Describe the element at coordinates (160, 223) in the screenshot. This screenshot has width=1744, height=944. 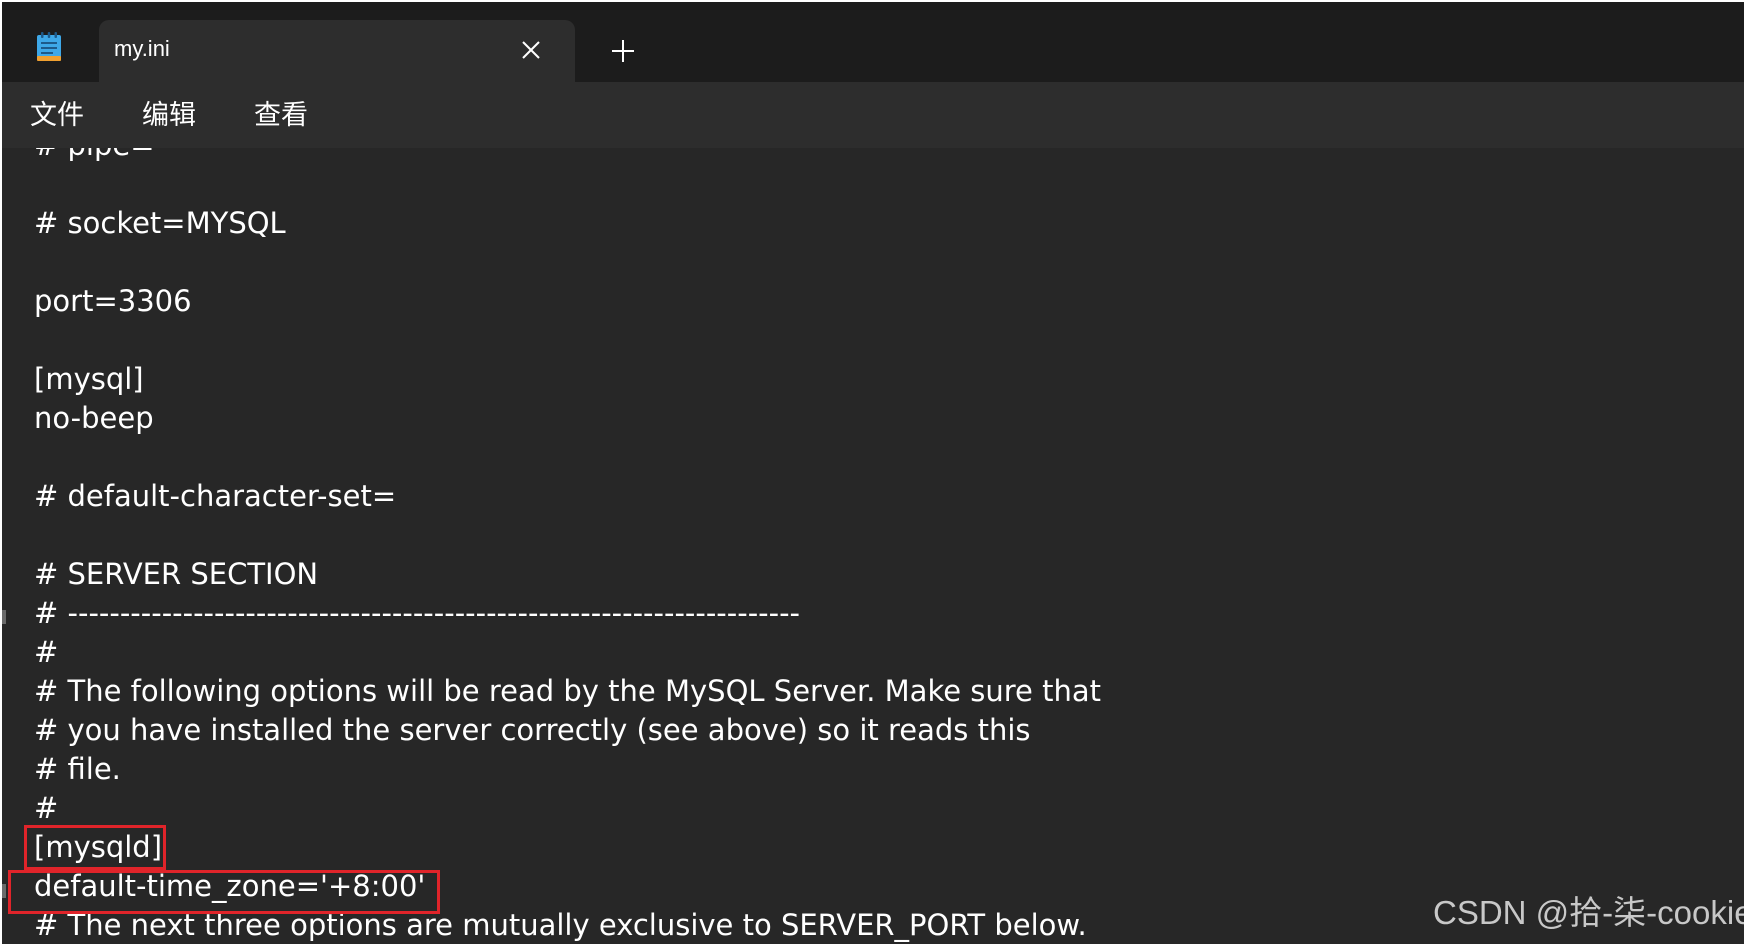
I see `editor-line: # socket=MYSQL` at that location.